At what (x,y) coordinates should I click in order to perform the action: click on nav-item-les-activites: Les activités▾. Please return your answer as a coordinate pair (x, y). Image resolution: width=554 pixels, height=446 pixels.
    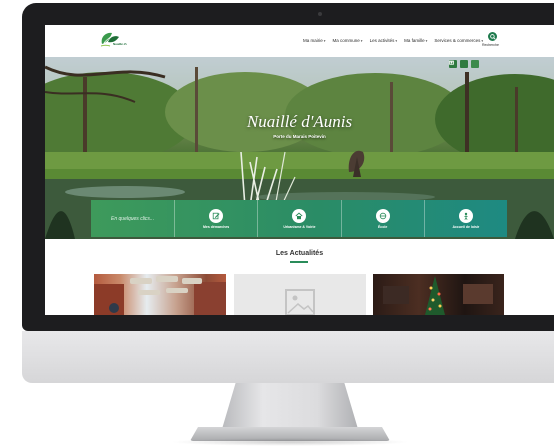
    Looking at the image, I should click on (384, 40).